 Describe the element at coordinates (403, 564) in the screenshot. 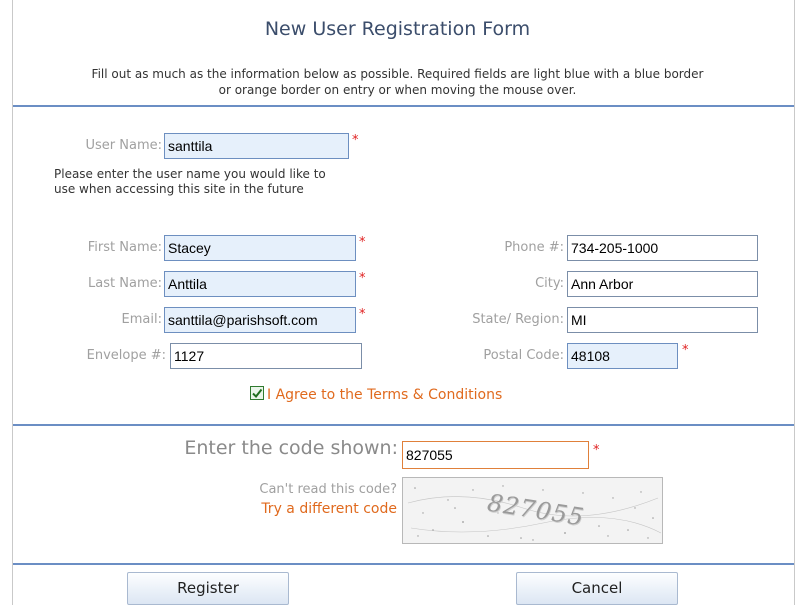

I see `divider-bottom` at that location.